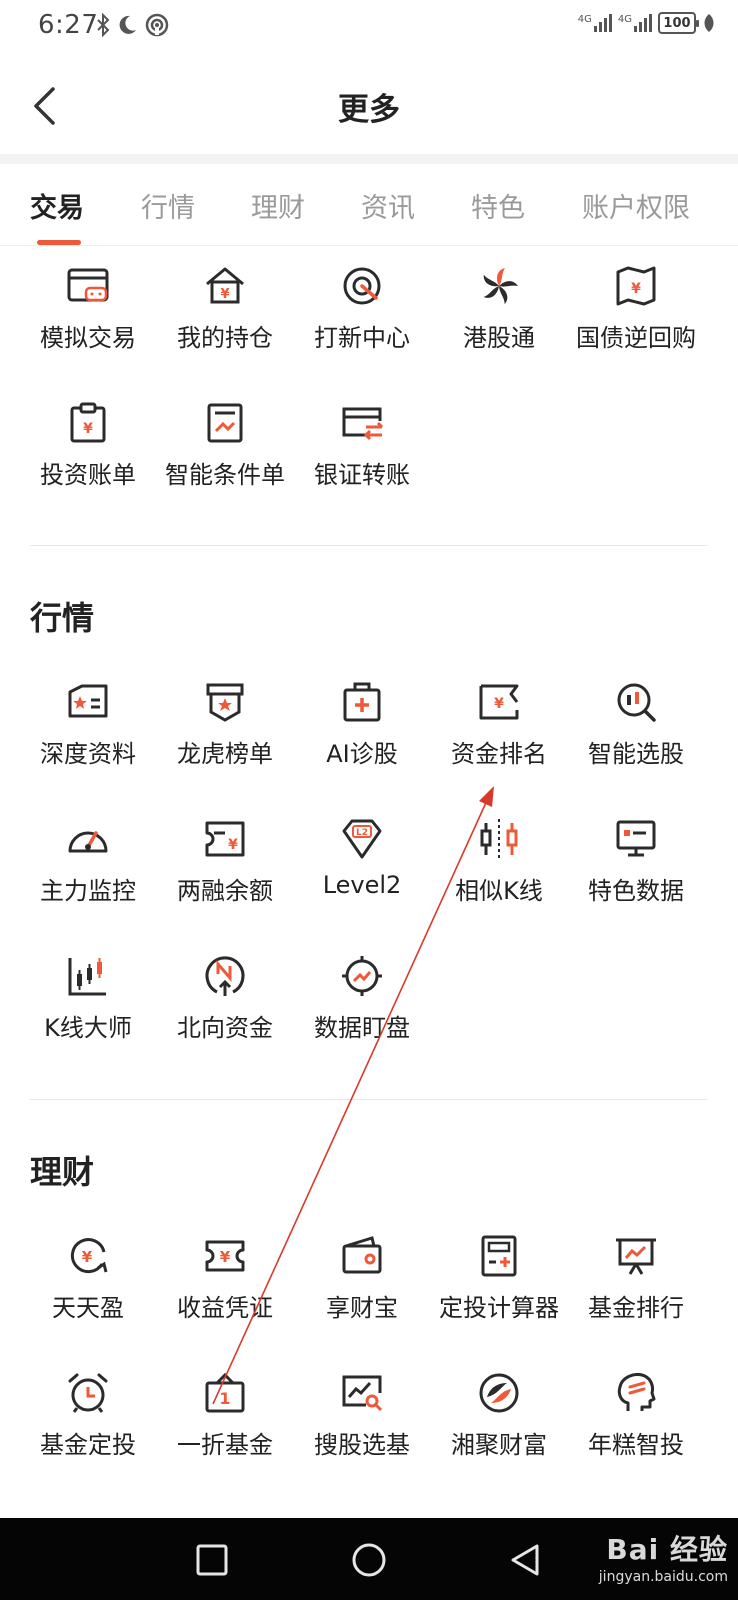 This screenshot has height=1600, width=738. I want to click on grid-item-label: 国债逆回购, so click(636, 338).